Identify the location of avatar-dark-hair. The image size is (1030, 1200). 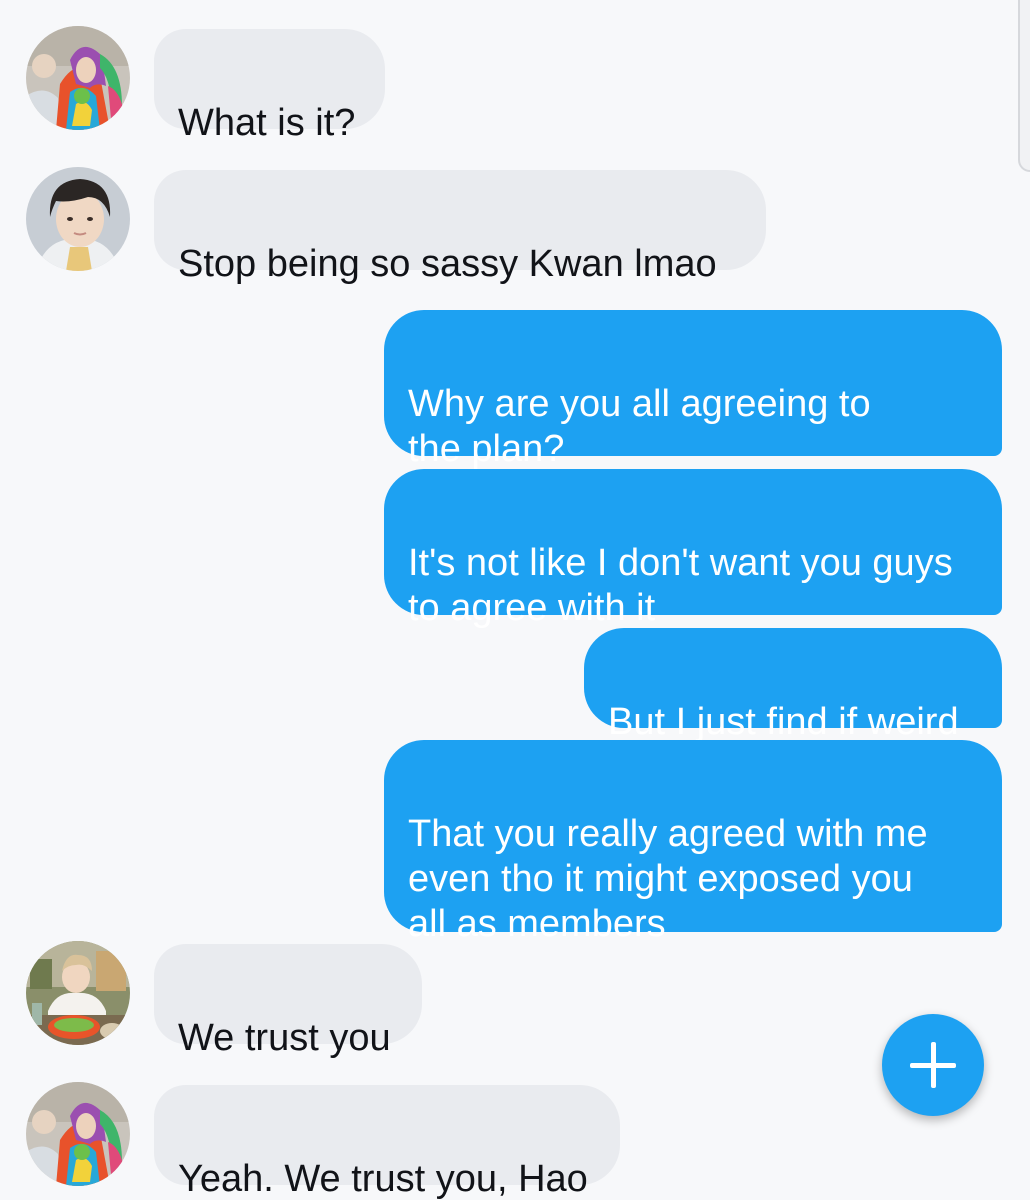
(78, 219).